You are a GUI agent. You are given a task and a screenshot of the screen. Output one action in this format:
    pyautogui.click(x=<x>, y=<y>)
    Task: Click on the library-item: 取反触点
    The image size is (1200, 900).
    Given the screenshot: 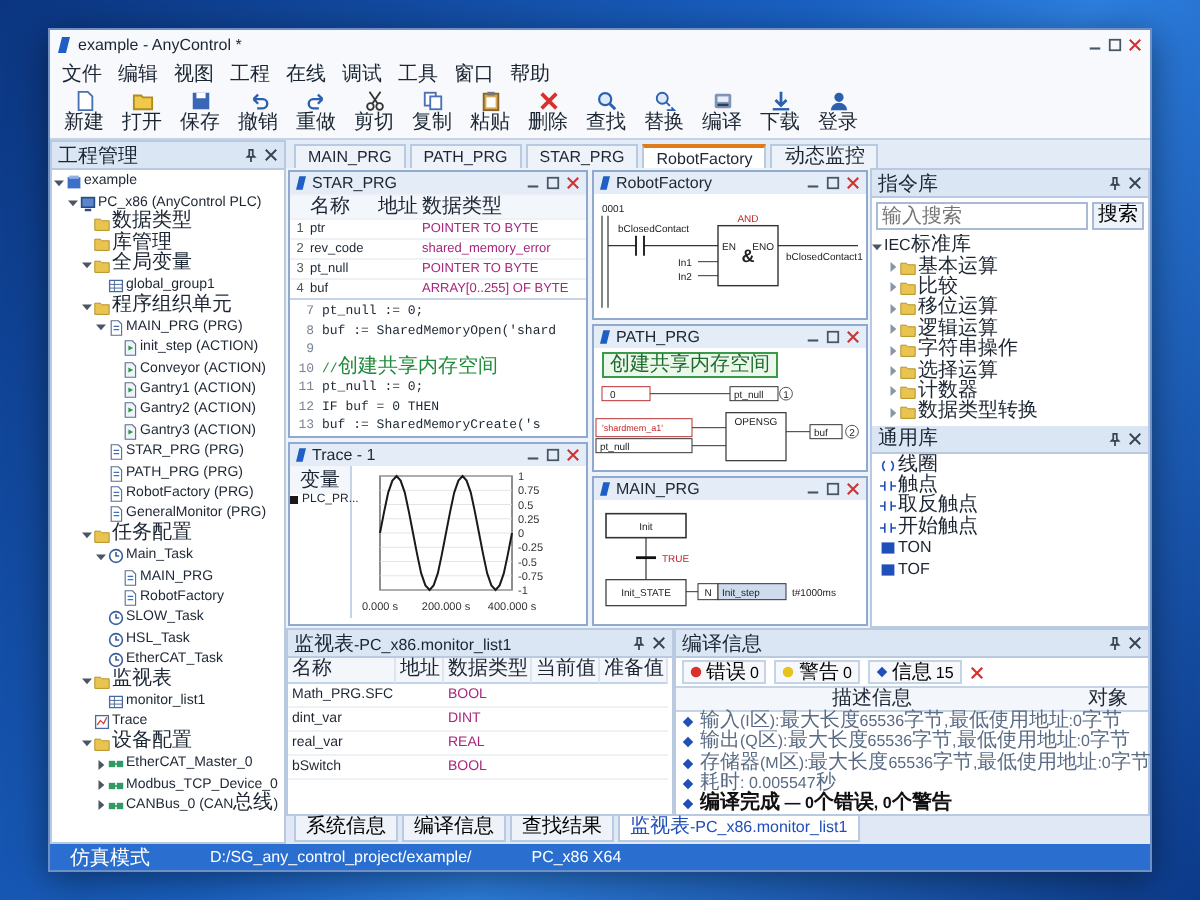 What is the action you would take?
    pyautogui.click(x=938, y=506)
    